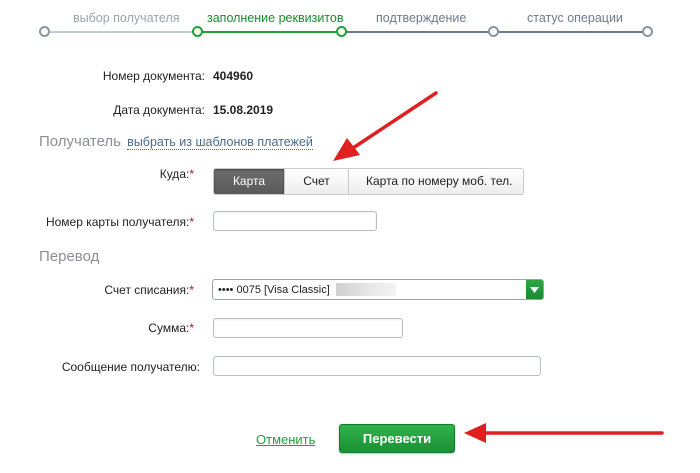  What do you see at coordinates (365, 289) in the screenshot?
I see `masked-account-name` at bounding box center [365, 289].